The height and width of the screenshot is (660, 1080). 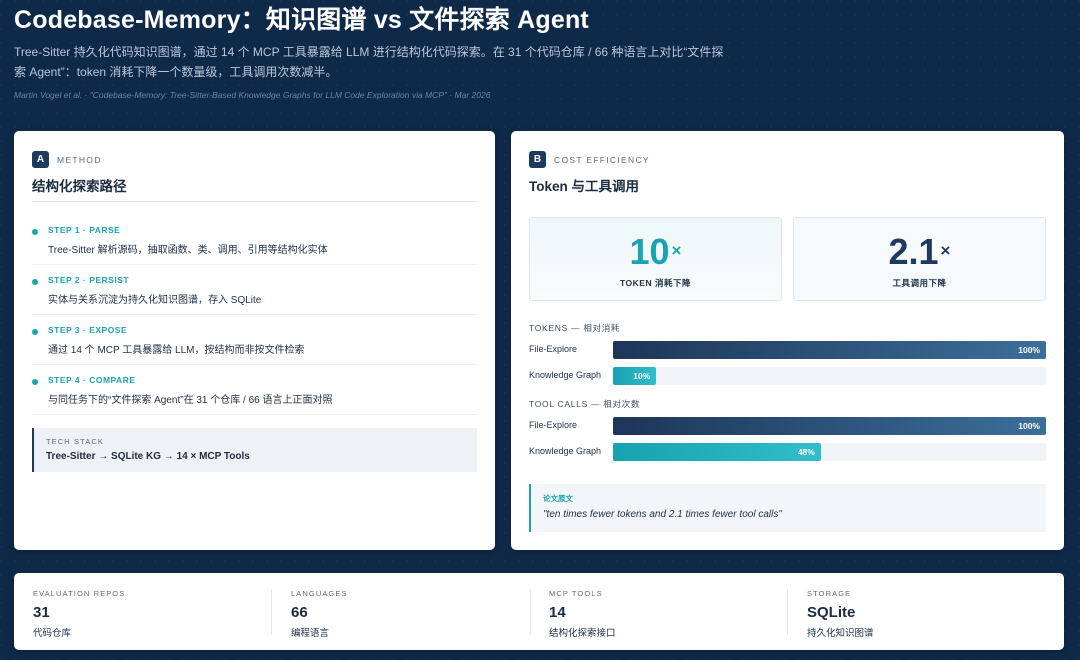 What do you see at coordinates (190, 400) in the screenshot?
I see `step-description: 与同任务下的“文件探索 Agent”在 31 个仓库 / 66 语言上正面对照` at bounding box center [190, 400].